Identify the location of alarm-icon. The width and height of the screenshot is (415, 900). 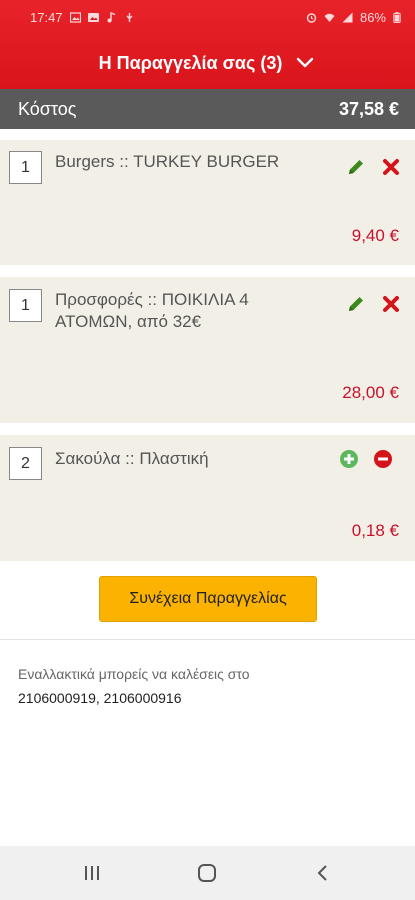
(311, 17).